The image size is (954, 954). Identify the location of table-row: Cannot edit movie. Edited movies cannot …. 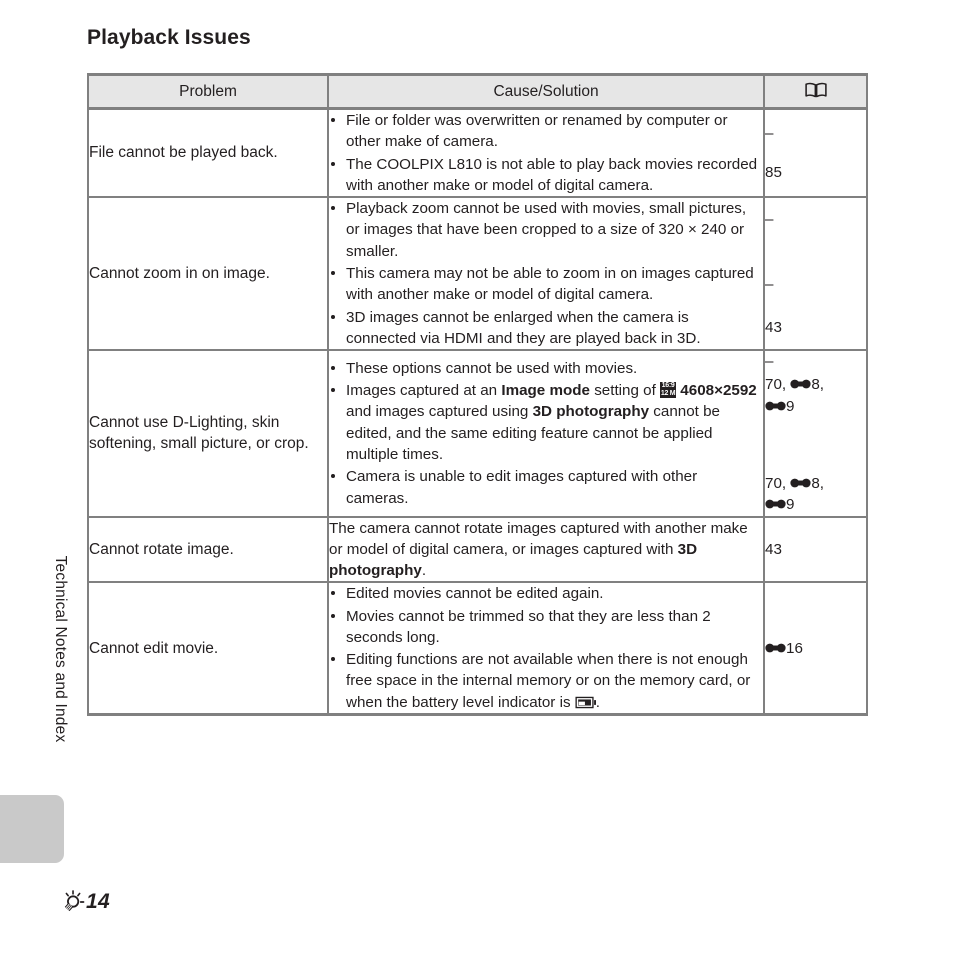
(477, 649).